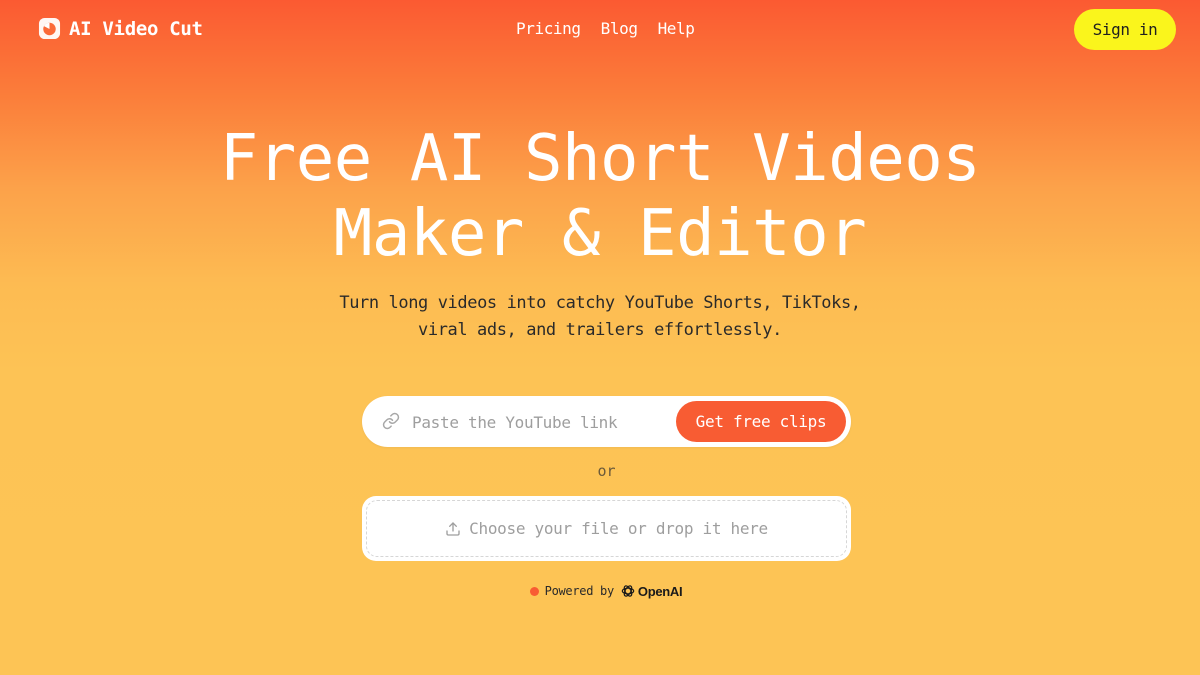 The image size is (1200, 675). What do you see at coordinates (618, 528) in the screenshot?
I see `dropzone-label: Choose your file or drop it here` at bounding box center [618, 528].